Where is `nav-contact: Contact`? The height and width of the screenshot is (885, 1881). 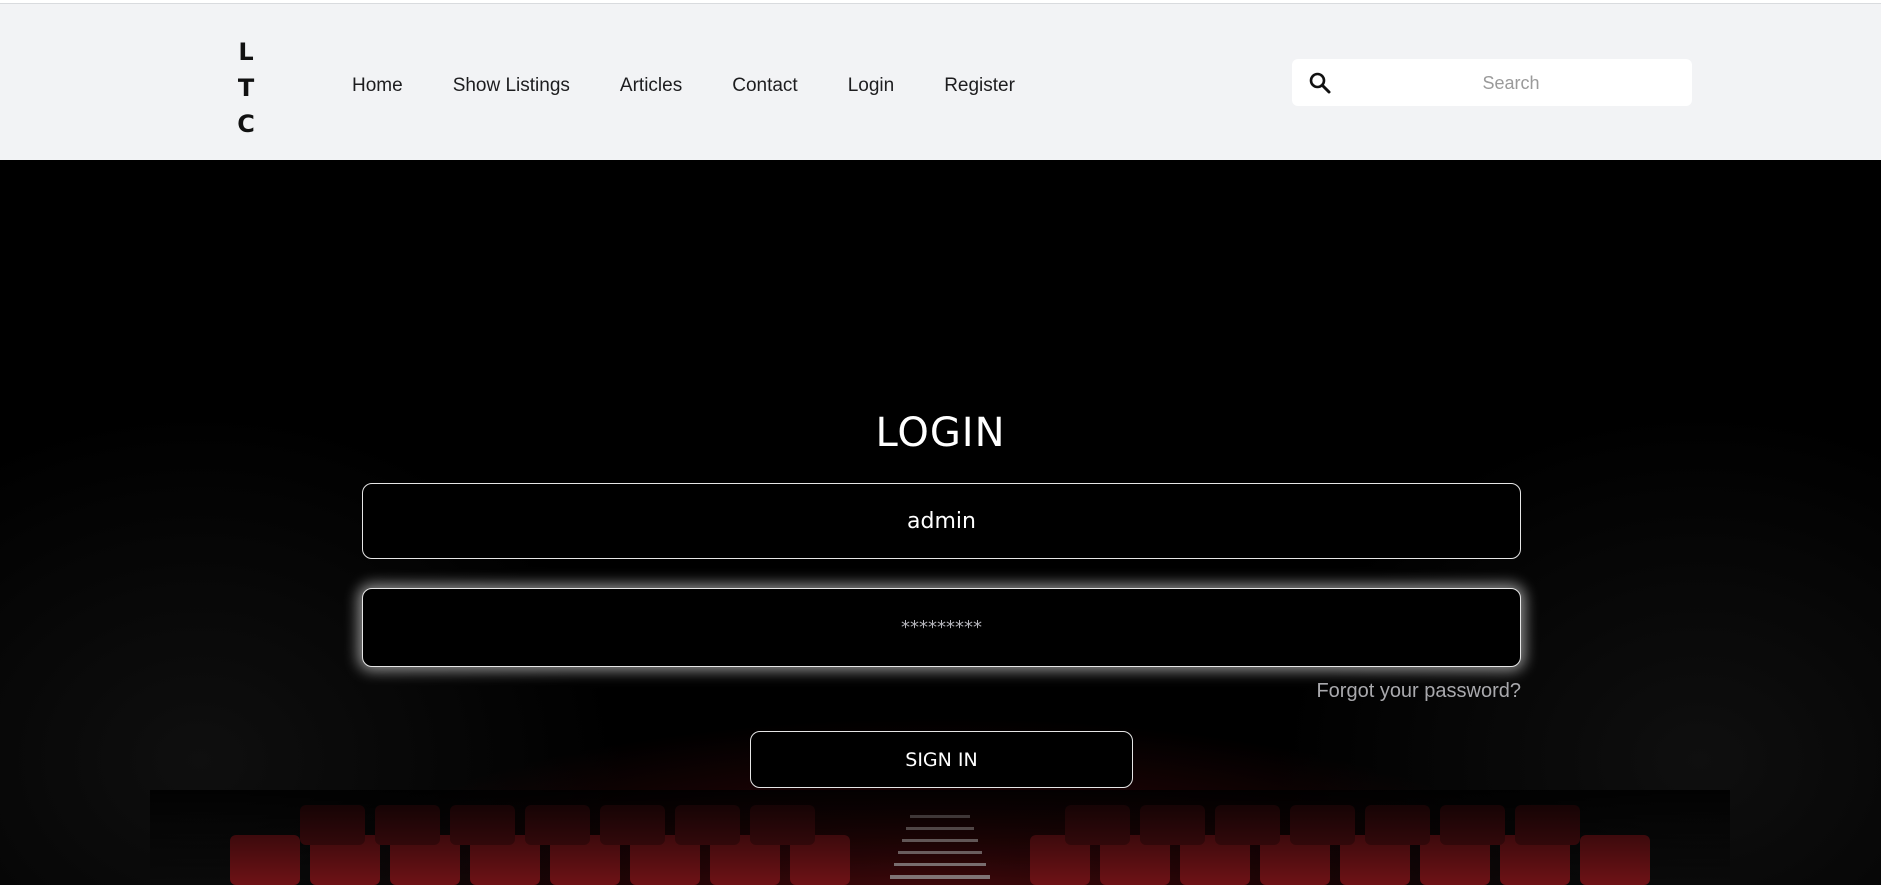
nav-contact: Contact is located at coordinates (764, 86).